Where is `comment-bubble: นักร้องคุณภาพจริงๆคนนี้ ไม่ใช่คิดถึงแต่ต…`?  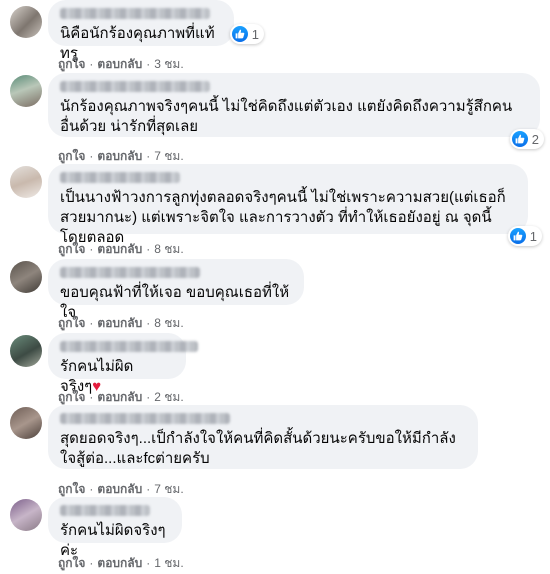
comment-bubble: นักร้องคุณภาพจริงๆคนนี้ ไม่ใช่คิดถึงแต่ต… is located at coordinates (296, 111).